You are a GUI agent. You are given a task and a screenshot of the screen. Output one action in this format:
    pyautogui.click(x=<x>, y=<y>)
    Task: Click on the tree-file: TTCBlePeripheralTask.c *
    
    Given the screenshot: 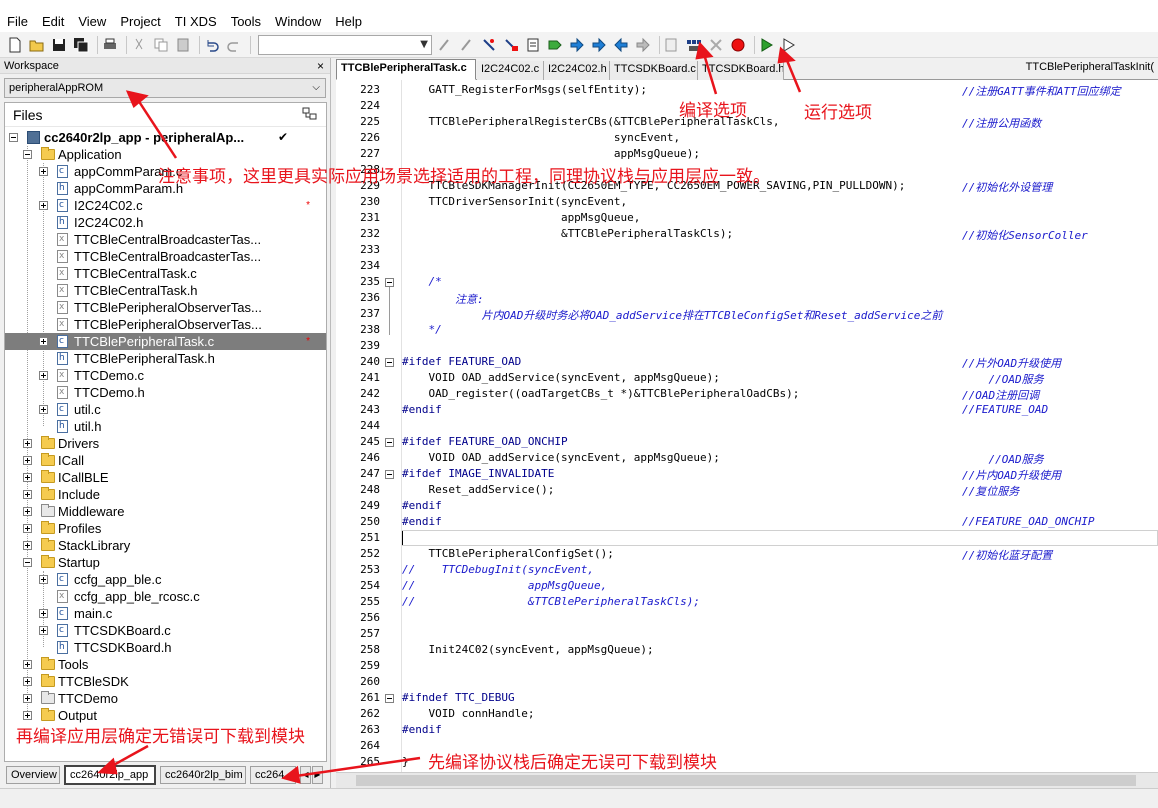 What is the action you would take?
    pyautogui.click(x=165, y=341)
    